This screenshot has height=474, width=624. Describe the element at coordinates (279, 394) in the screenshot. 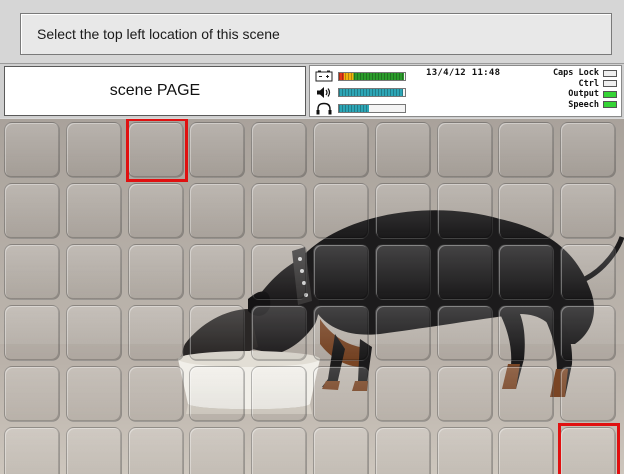

I see `grid-cell-r5-c5` at that location.